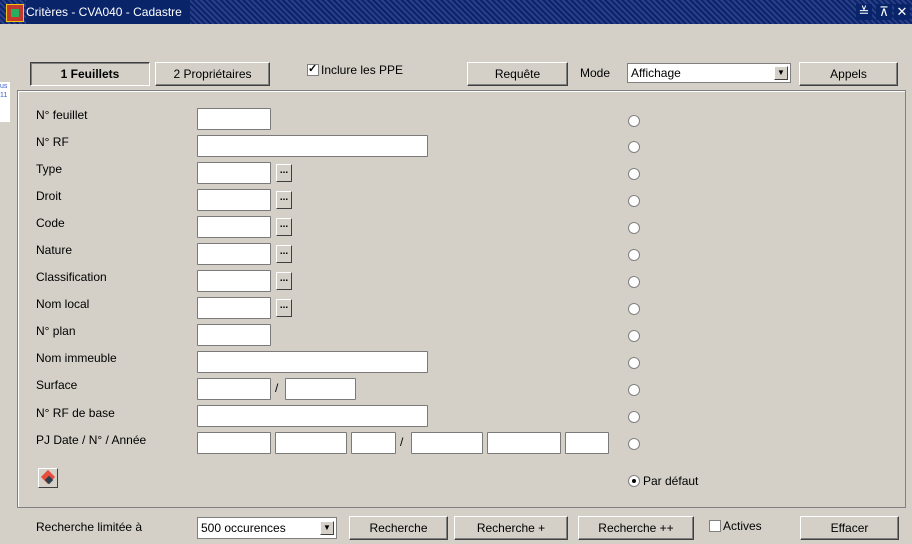  What do you see at coordinates (48, 478) in the screenshot?
I see `eraser-icon` at bounding box center [48, 478].